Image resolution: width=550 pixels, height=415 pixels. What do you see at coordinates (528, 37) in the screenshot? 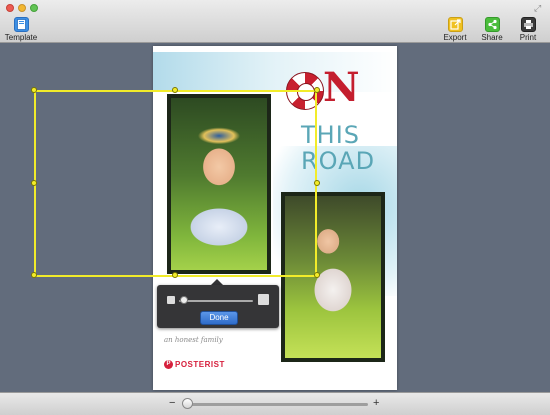
I see `print-button-label: Print` at bounding box center [528, 37].